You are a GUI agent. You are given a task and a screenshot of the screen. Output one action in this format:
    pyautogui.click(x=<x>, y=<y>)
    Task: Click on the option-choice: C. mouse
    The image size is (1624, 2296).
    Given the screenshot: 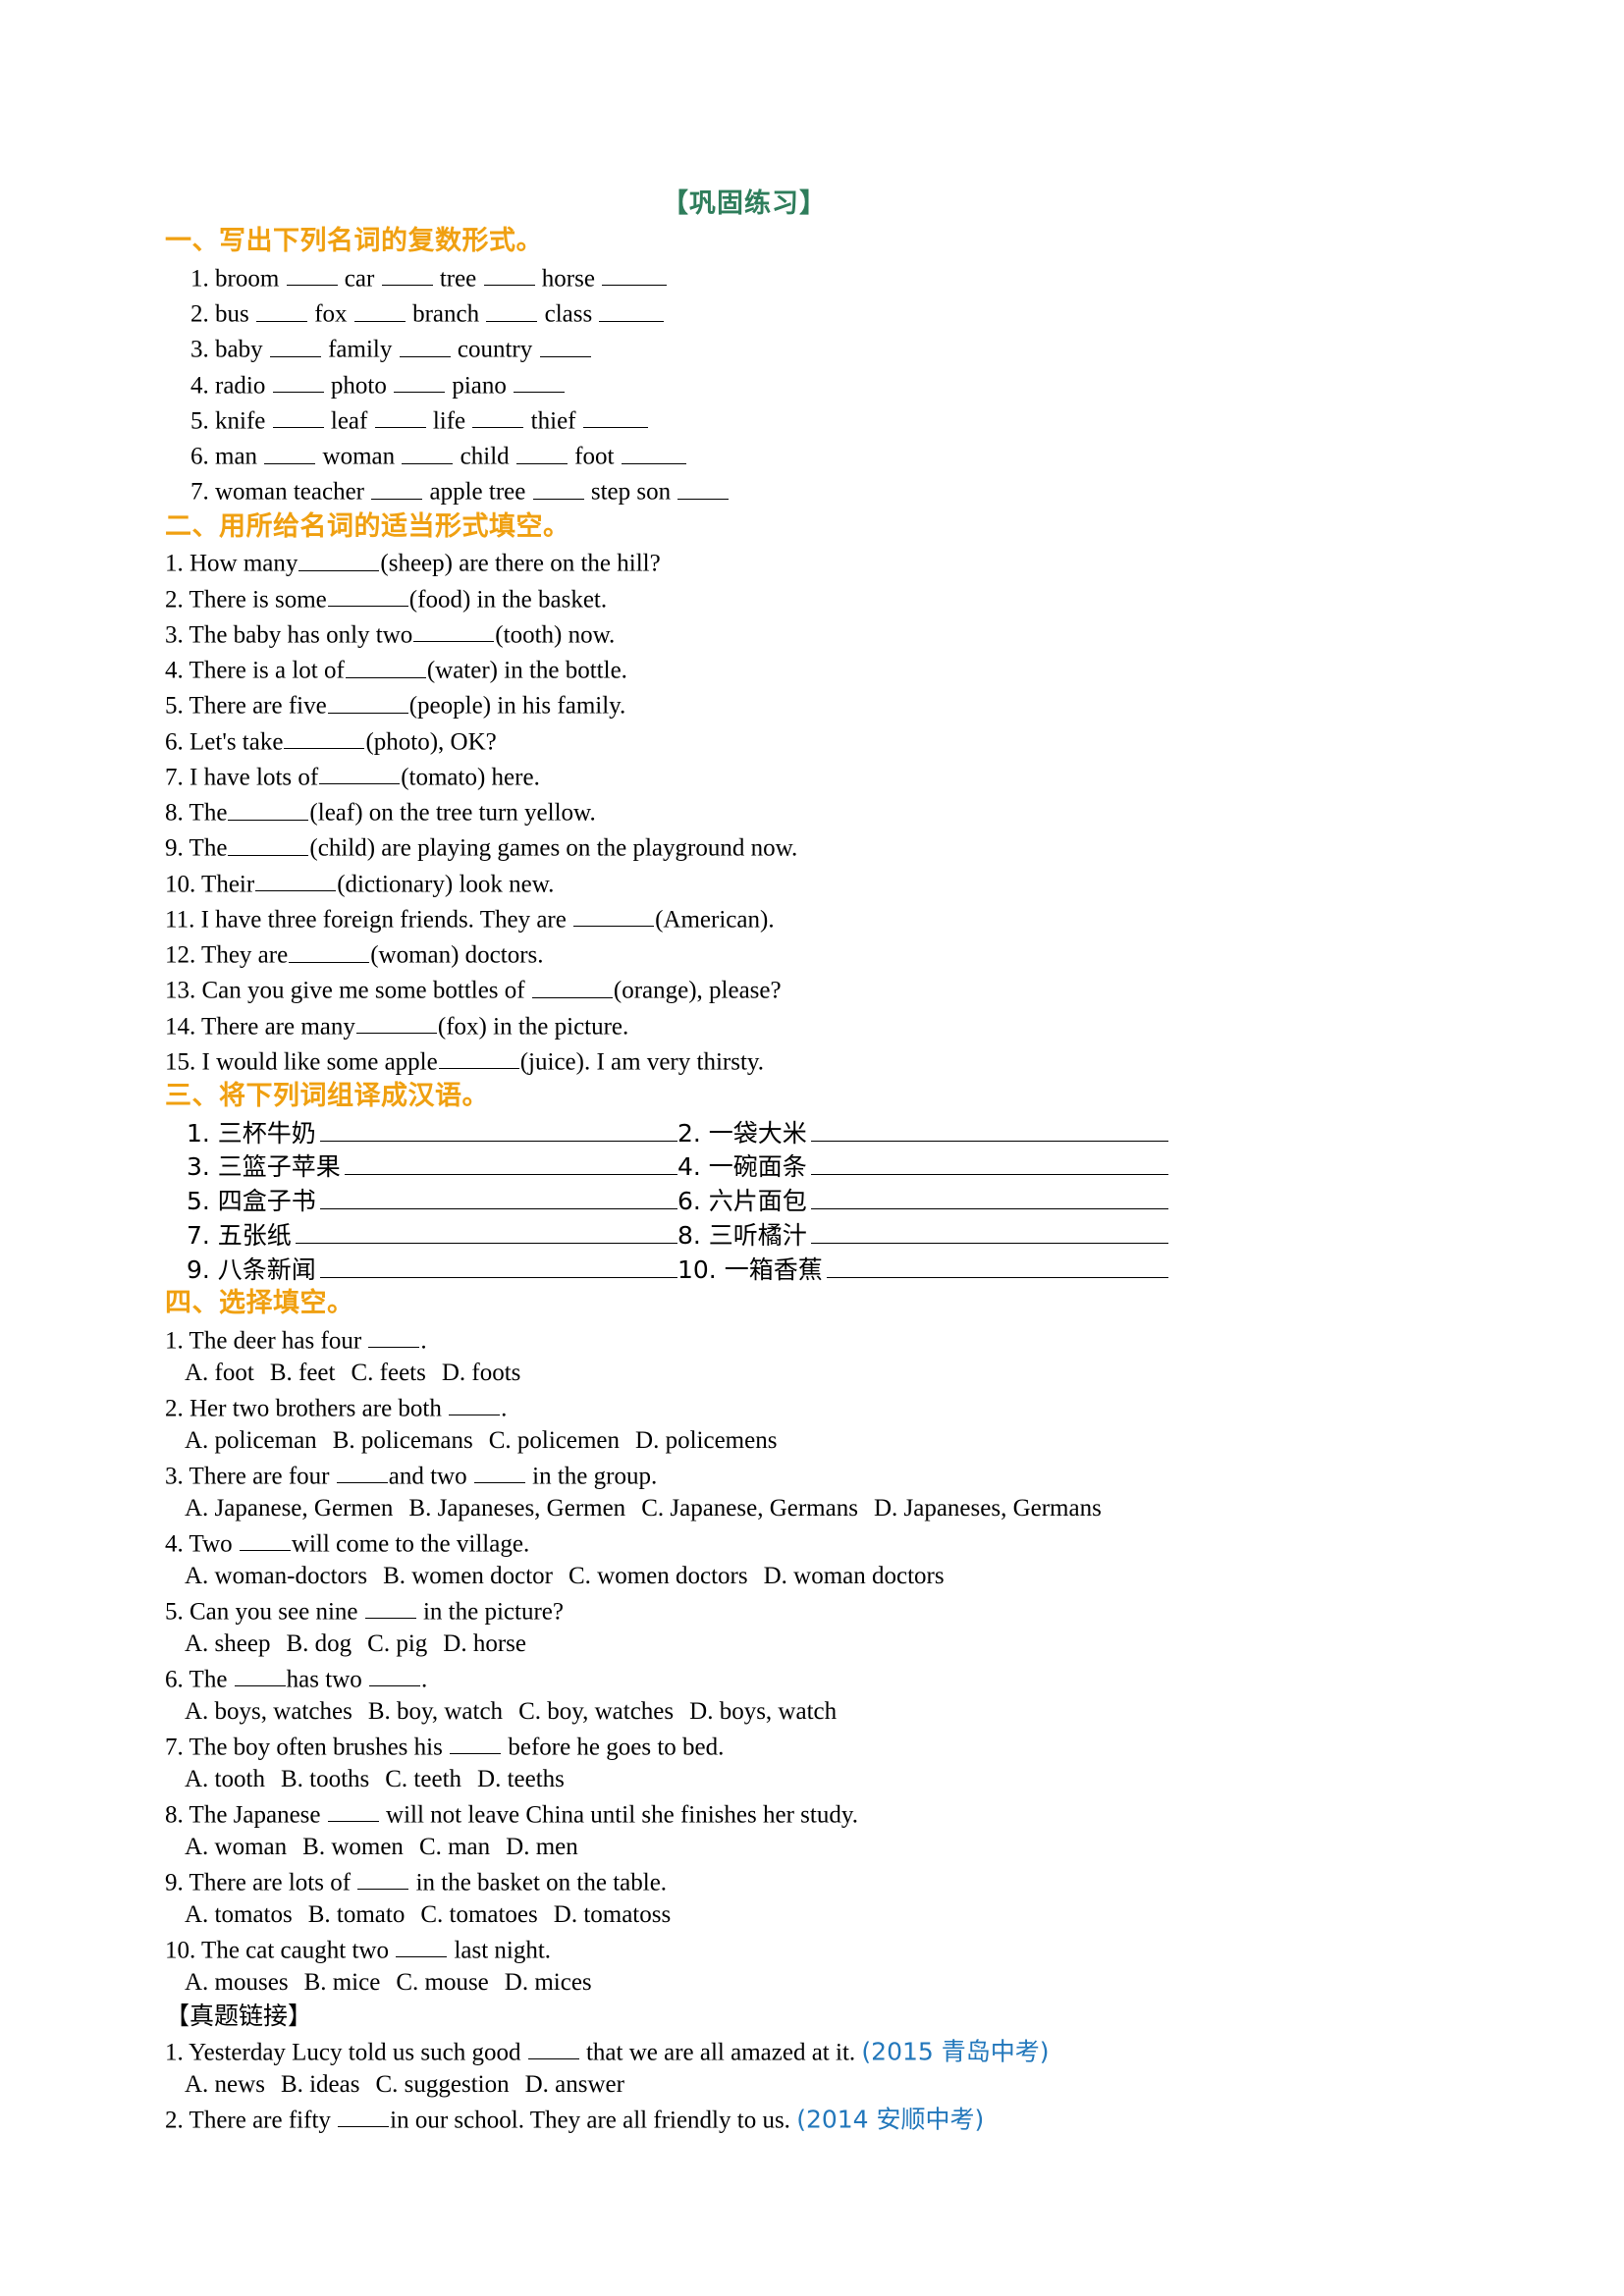 What is the action you would take?
    pyautogui.click(x=442, y=1982)
    